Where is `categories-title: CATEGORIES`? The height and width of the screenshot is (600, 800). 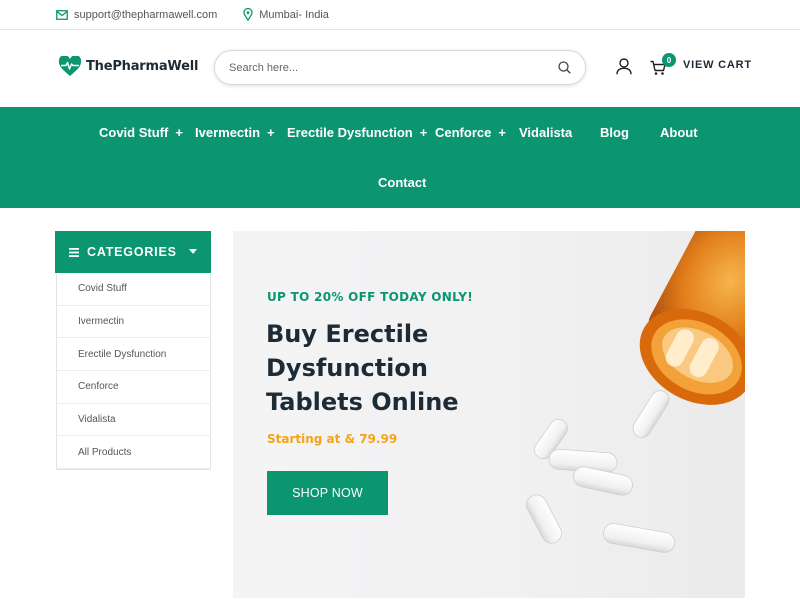
categories-title: CATEGORIES is located at coordinates (132, 252).